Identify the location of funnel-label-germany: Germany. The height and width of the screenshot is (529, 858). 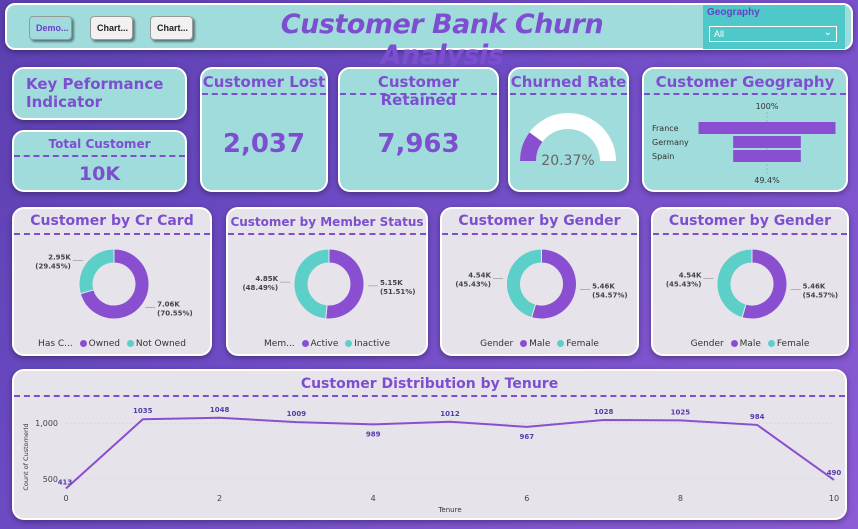
(670, 142).